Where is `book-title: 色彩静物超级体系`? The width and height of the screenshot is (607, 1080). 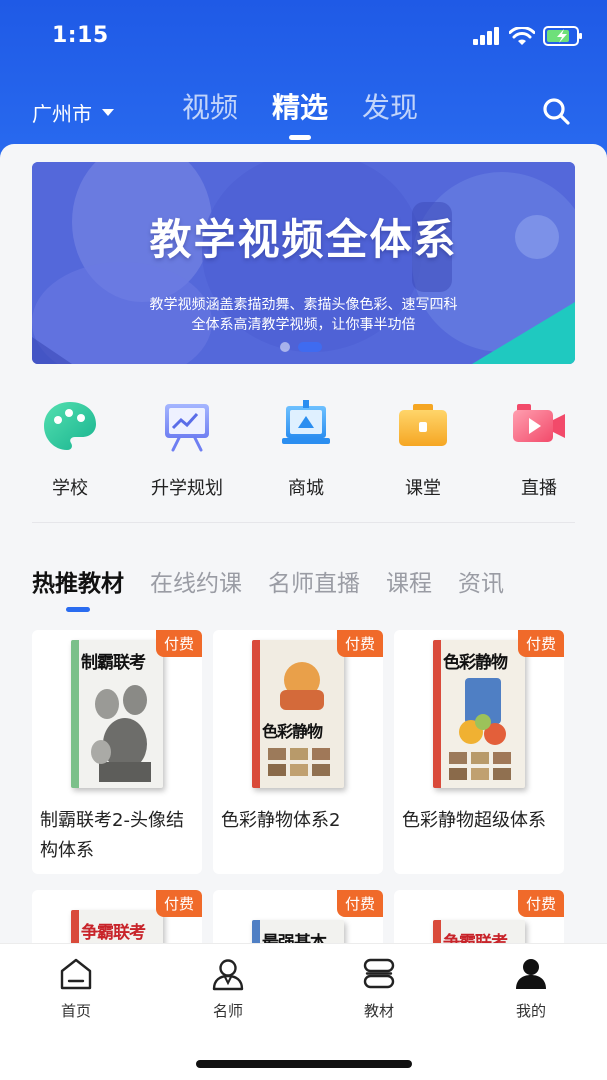 book-title: 色彩静物超级体系 is located at coordinates (474, 820).